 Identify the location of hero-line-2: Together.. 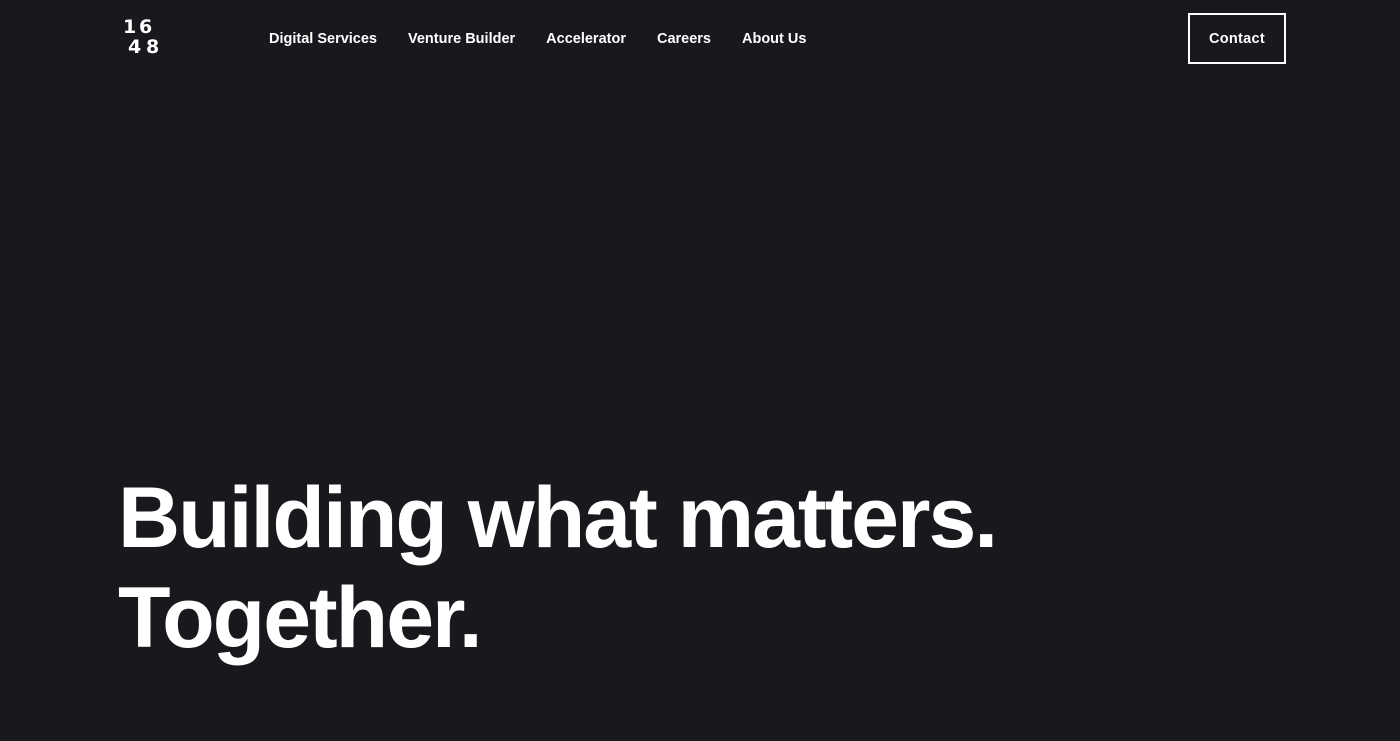
(300, 618).